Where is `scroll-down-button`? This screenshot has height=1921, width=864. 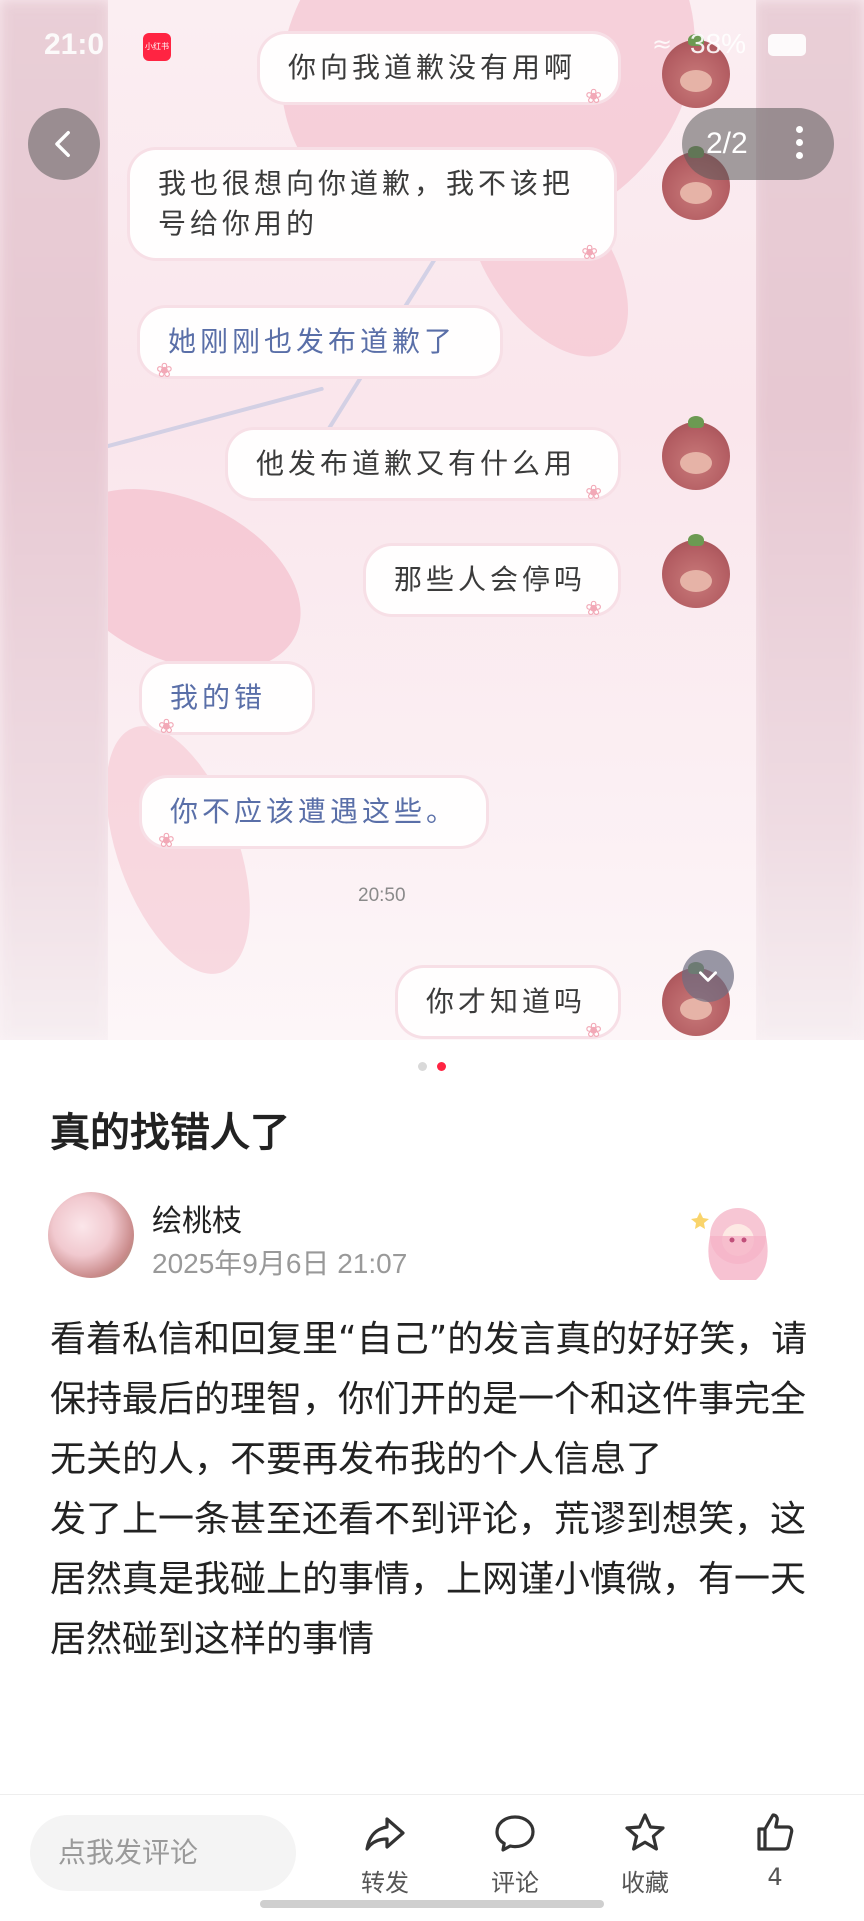 scroll-down-button is located at coordinates (708, 976).